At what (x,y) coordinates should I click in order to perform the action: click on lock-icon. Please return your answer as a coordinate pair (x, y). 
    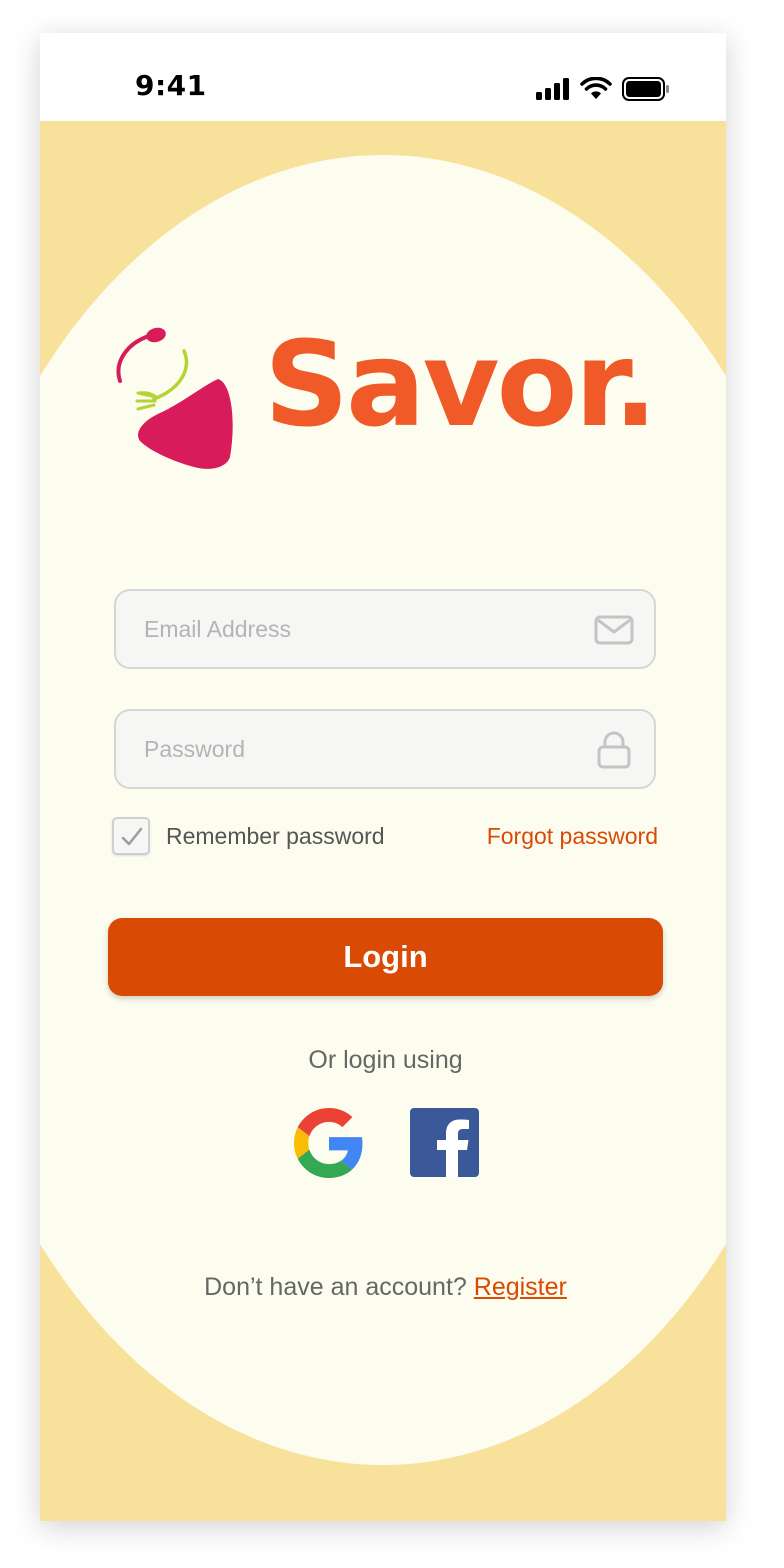
    Looking at the image, I should click on (614, 750).